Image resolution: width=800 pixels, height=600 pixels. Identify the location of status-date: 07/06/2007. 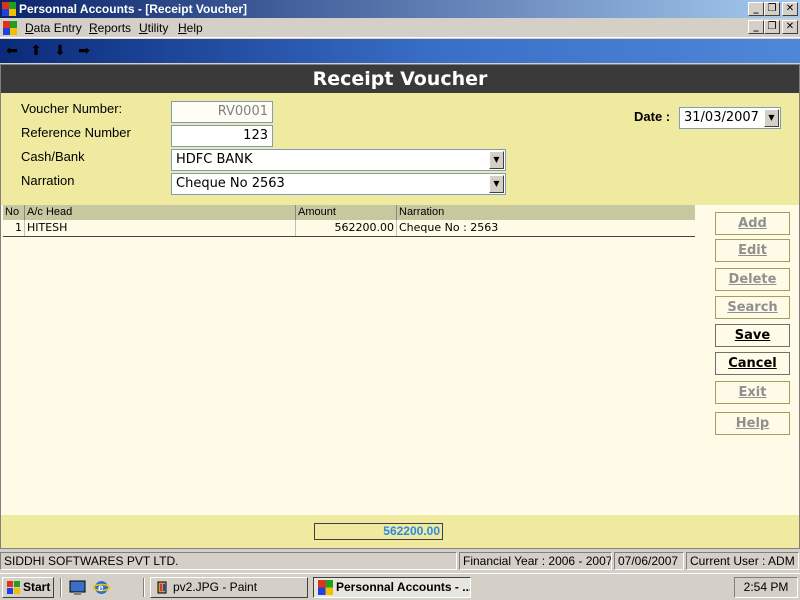
(649, 561).